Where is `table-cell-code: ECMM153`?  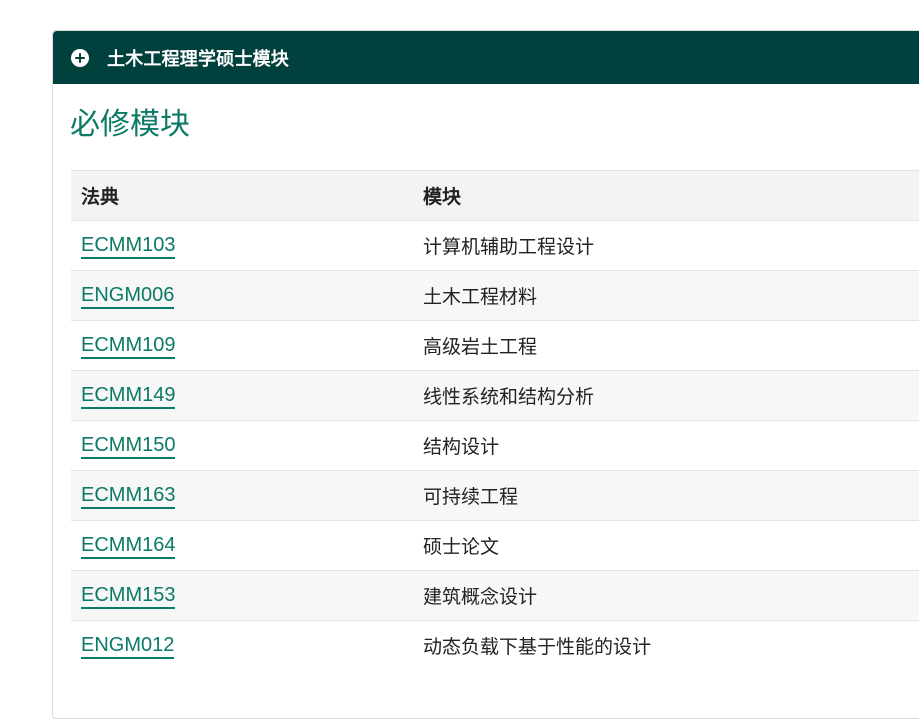 table-cell-code: ECMM153 is located at coordinates (247, 595).